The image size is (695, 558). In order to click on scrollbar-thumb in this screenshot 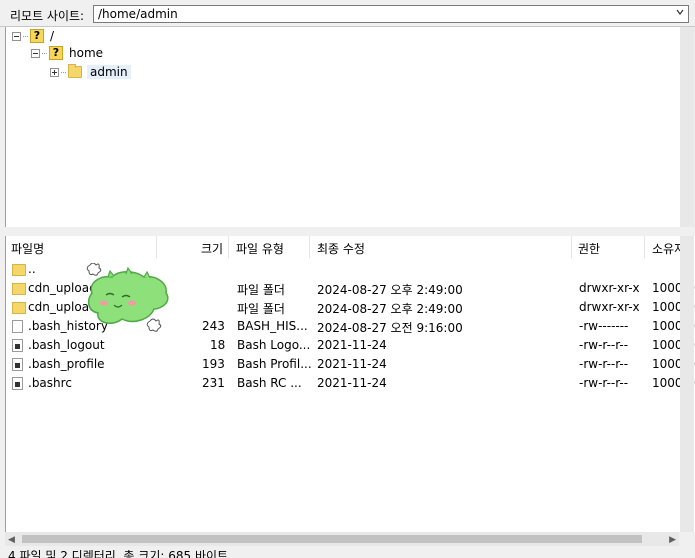, I will do `click(332, 539)`.